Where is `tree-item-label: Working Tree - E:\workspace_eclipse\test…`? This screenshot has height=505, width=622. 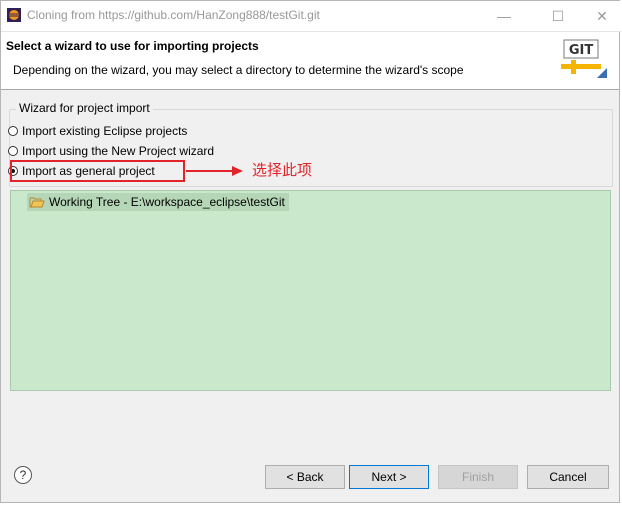
tree-item-label: Working Tree - E:\workspace_eclipse\test… is located at coordinates (167, 202).